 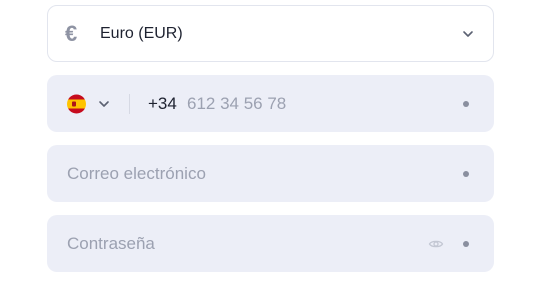 I want to click on phone-input: 612 34 56 78, so click(x=236, y=104).